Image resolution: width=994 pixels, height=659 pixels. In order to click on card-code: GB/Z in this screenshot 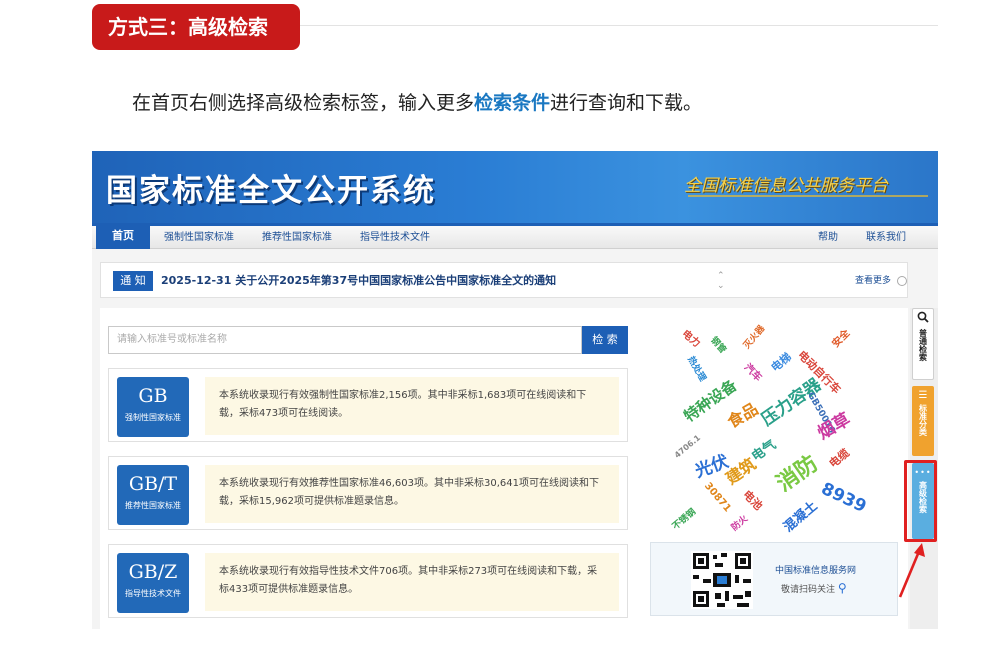, I will do `click(153, 572)`.